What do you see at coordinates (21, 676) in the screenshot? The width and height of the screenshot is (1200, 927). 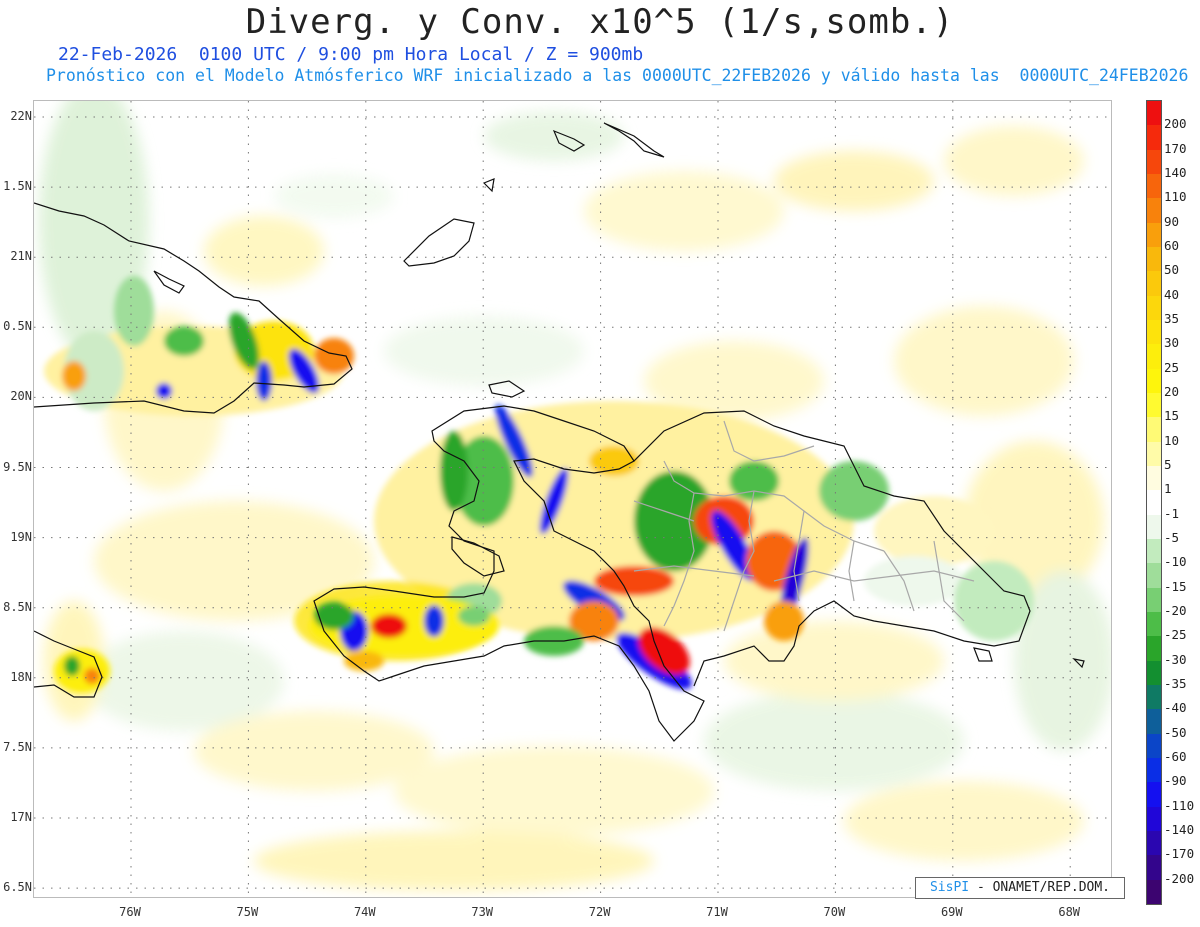 I see `lat-label: 18N` at bounding box center [21, 676].